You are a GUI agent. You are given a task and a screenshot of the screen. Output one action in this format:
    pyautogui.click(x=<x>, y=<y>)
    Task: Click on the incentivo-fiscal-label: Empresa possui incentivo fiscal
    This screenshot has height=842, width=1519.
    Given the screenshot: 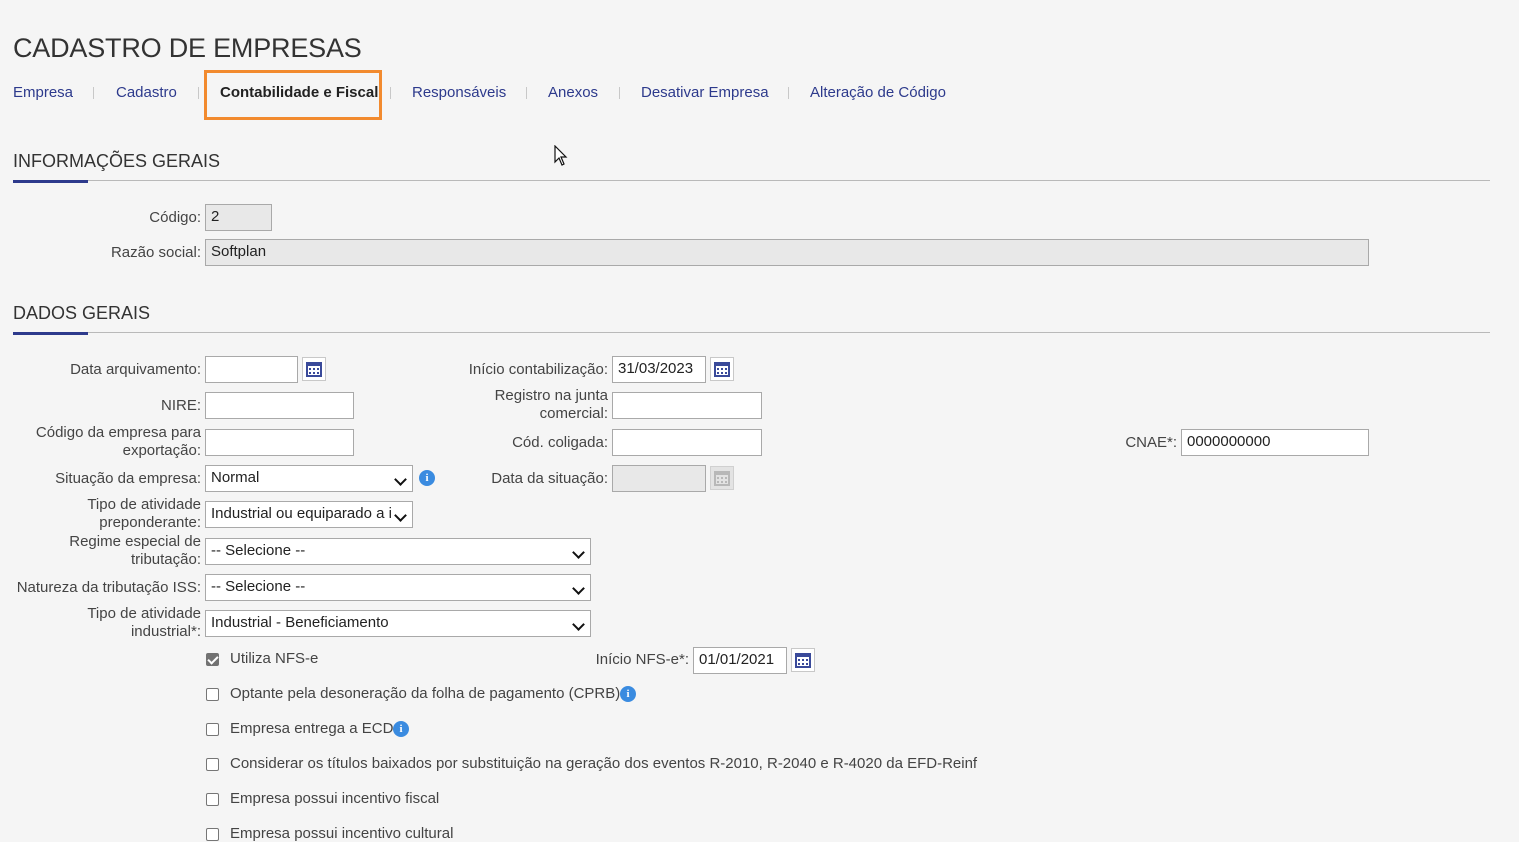 What is the action you would take?
    pyautogui.click(x=335, y=798)
    